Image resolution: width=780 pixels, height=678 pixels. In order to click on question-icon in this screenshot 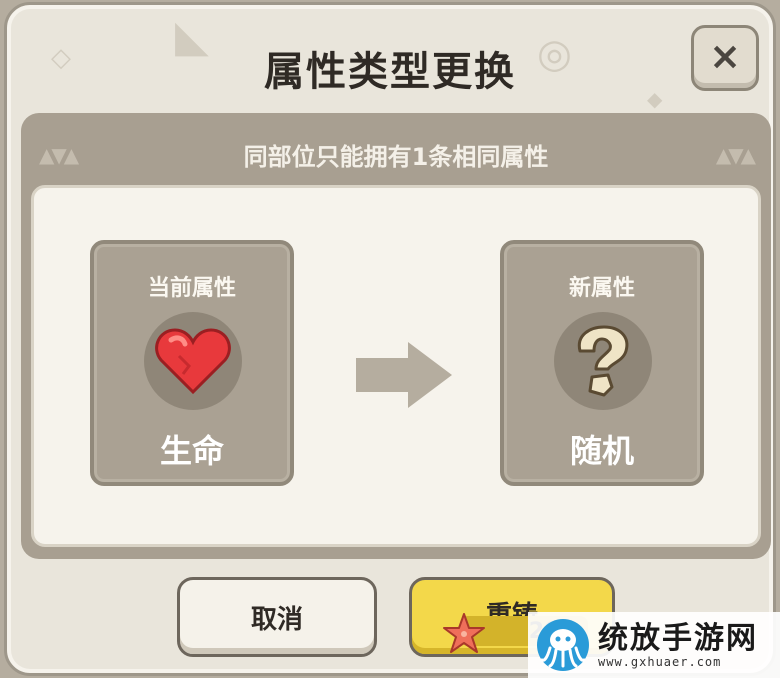, I will do `click(603, 361)`.